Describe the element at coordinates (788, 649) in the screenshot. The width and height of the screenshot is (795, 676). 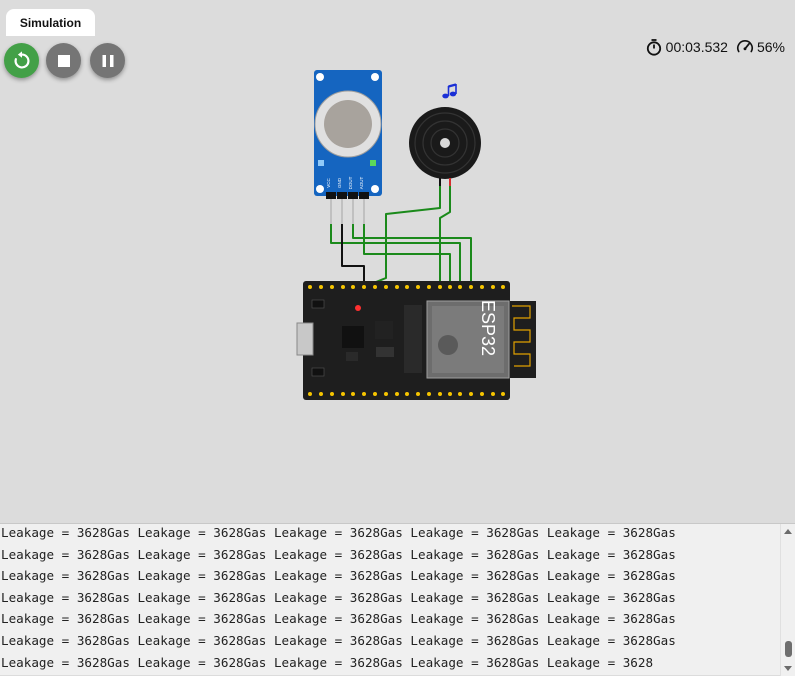
I see `scroll-thumb` at that location.